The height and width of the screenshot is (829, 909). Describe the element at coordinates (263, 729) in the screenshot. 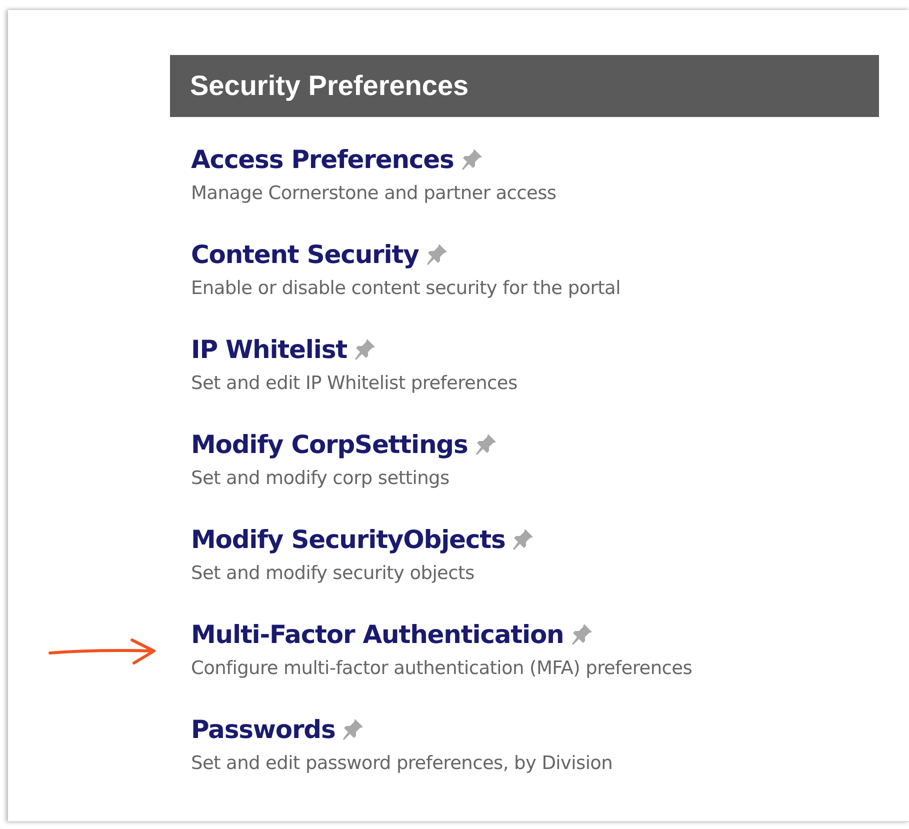

I see `preference-link: Passwords` at that location.